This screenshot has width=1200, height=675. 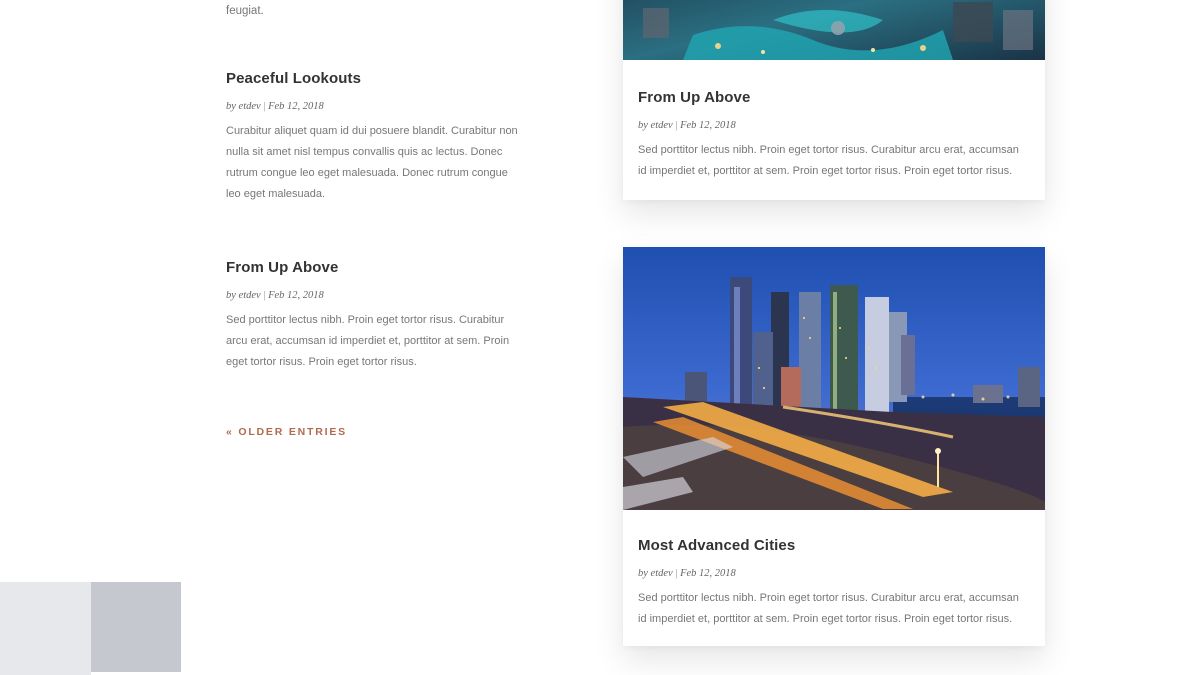 What do you see at coordinates (245, 11) in the screenshot?
I see `previous-excerpt-fragment: feugiat.` at bounding box center [245, 11].